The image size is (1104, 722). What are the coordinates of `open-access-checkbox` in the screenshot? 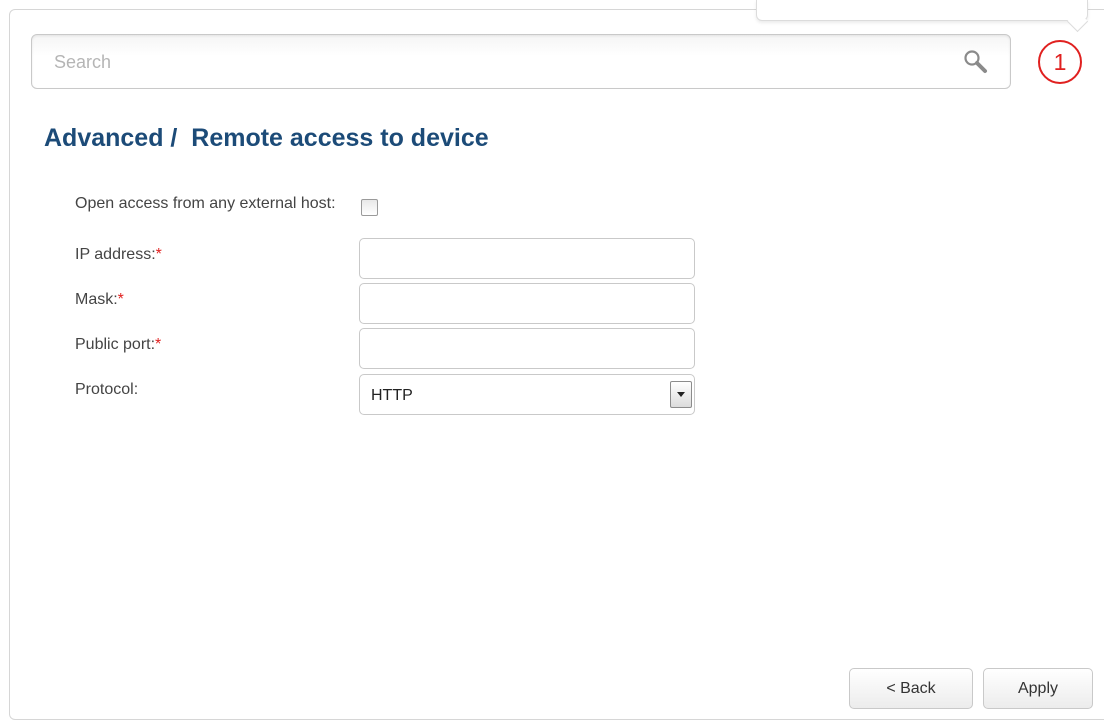 It's located at (369, 207).